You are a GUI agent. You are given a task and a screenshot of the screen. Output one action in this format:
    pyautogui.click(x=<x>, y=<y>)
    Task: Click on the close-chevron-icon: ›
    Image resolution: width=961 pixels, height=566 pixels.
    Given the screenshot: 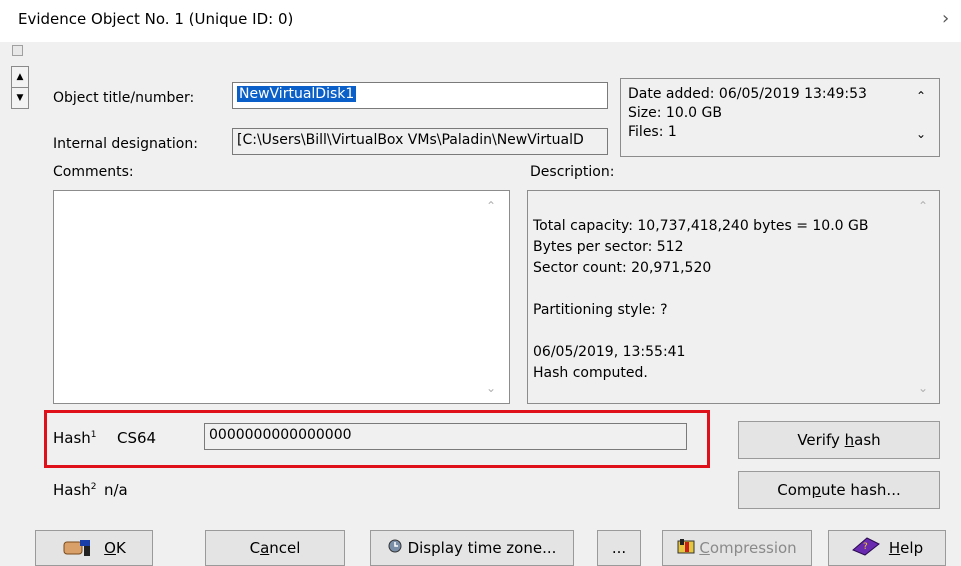 What is the action you would take?
    pyautogui.click(x=945, y=18)
    